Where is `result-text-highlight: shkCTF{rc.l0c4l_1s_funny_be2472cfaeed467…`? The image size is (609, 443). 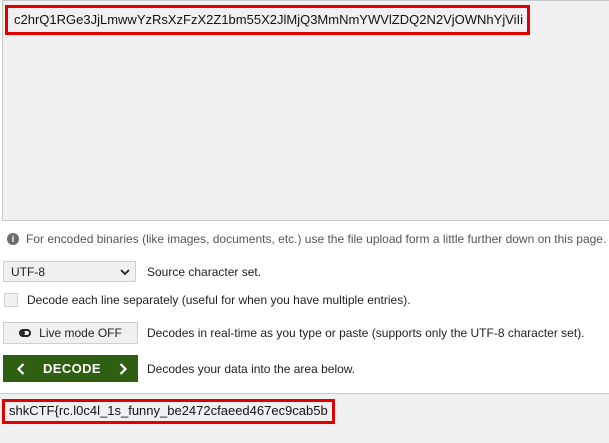 result-text-highlight: shkCTF{rc.l0c4l_1s_funny_be2472cfaeed467… is located at coordinates (168, 411).